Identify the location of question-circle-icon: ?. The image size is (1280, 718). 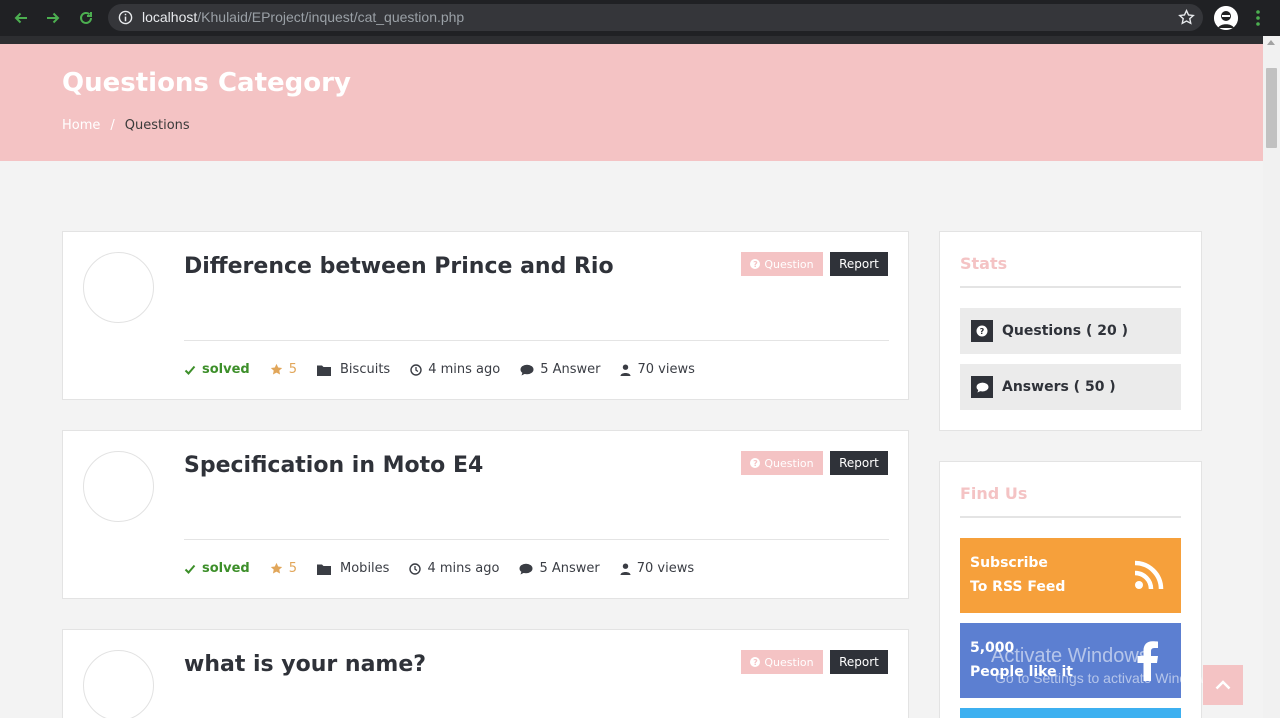
(982, 331).